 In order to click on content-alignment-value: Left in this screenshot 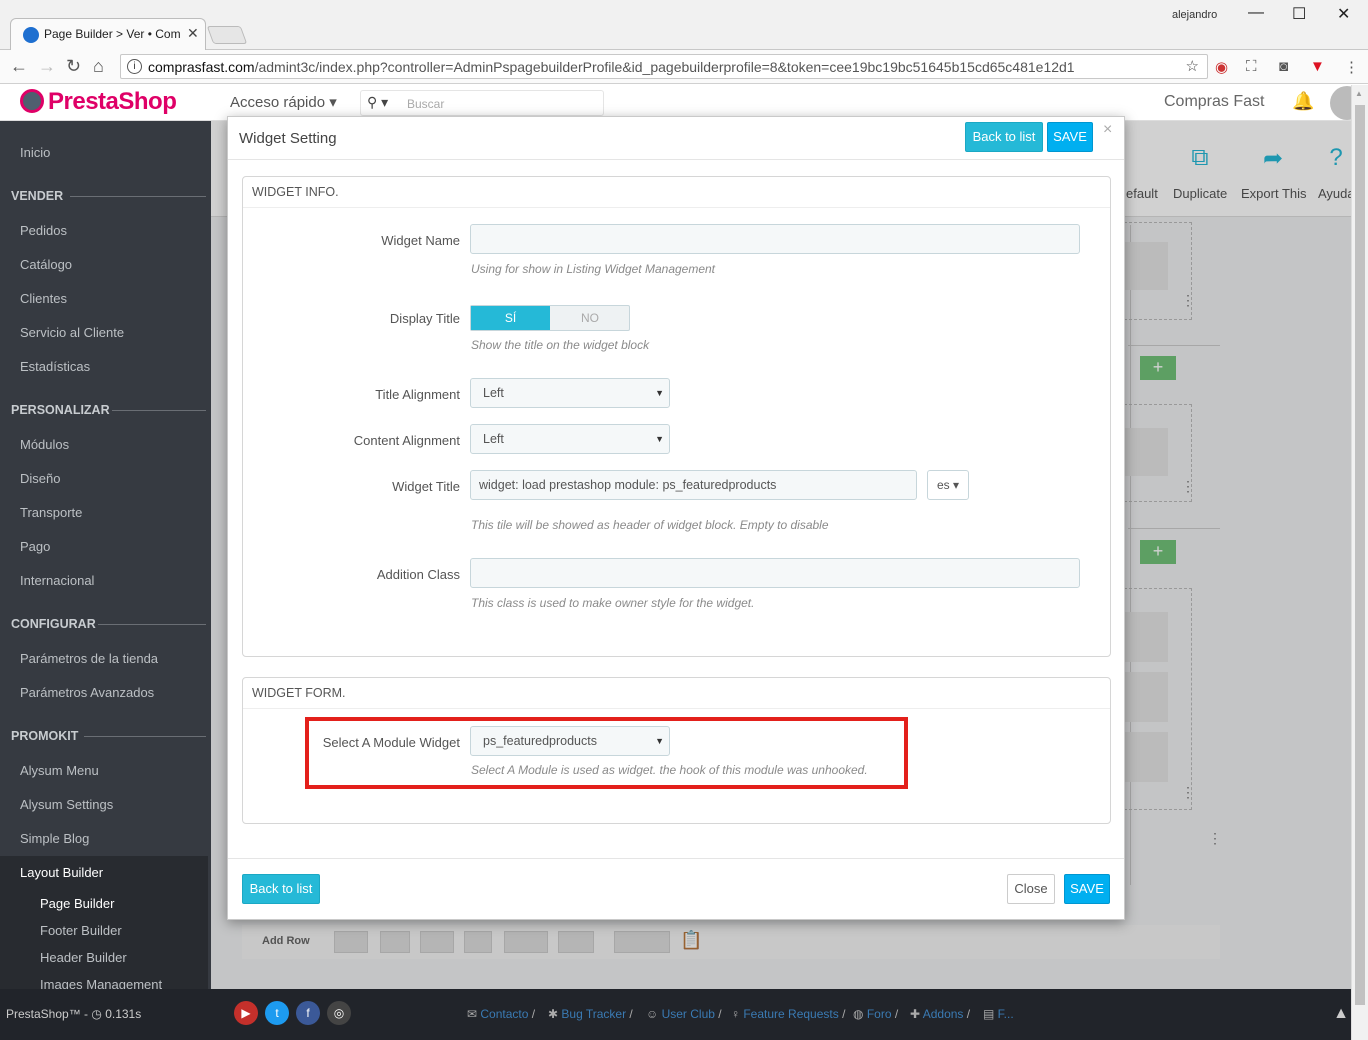, I will do `click(493, 439)`.